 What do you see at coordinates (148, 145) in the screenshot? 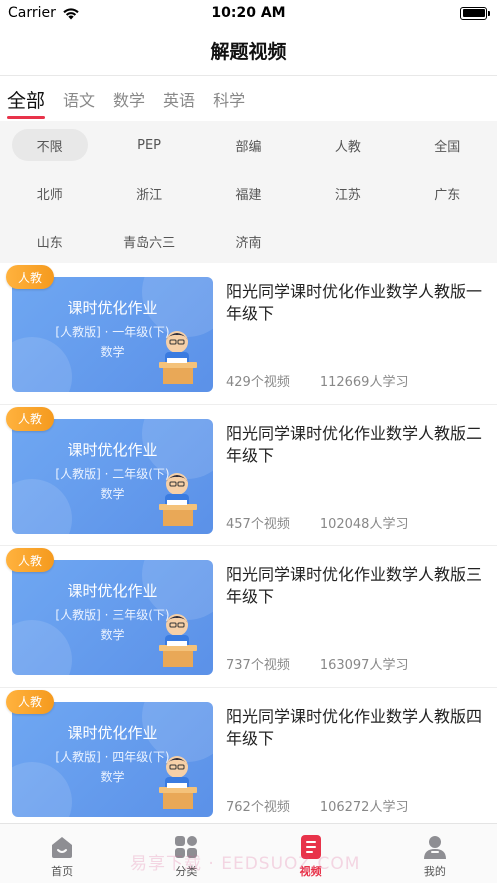
I see `filter-chip-pep: PEP` at bounding box center [148, 145].